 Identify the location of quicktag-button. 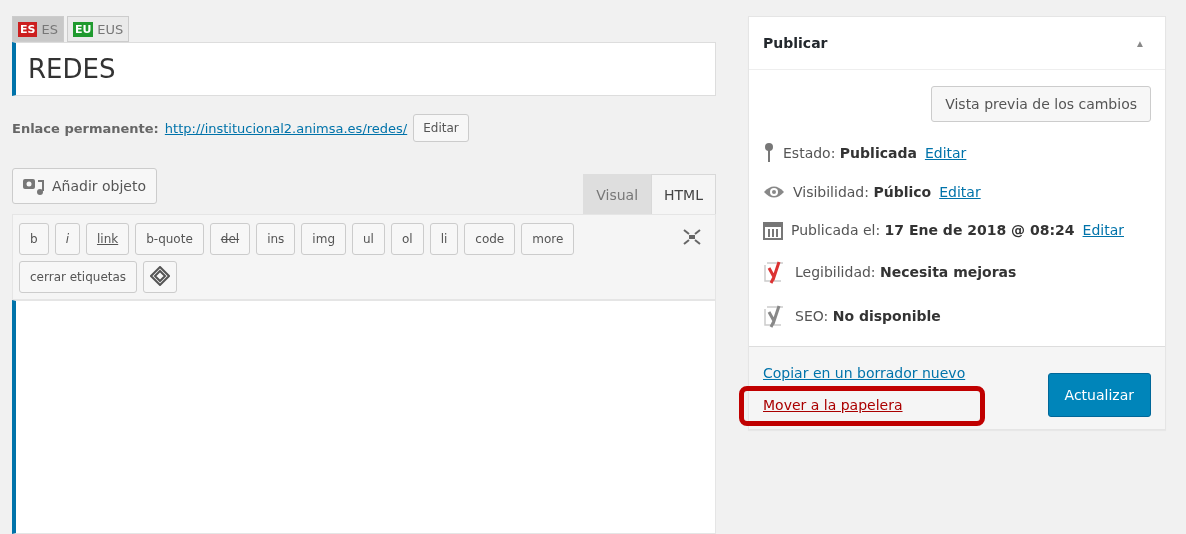
(160, 277).